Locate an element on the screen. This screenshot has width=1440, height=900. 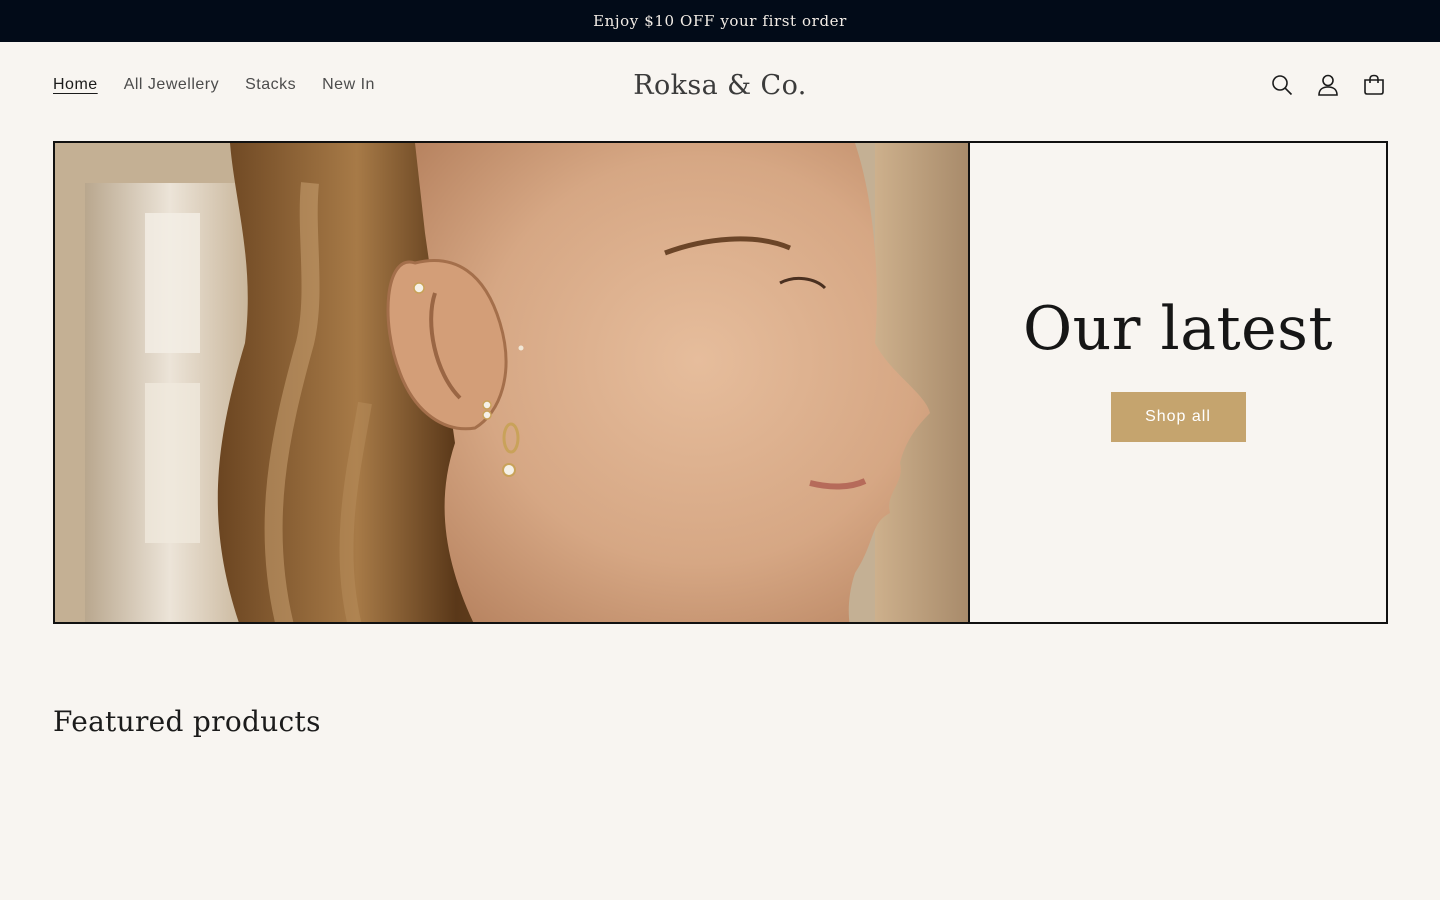
announcement-bar: Enjoy $10 OFF your first order is located at coordinates (720, 21).